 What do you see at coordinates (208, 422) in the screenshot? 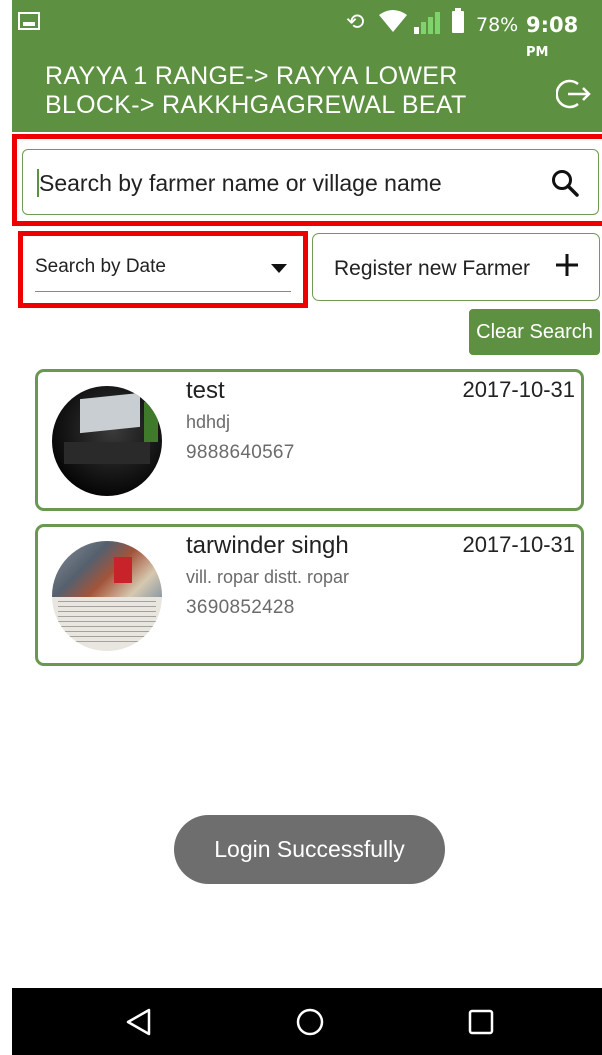
I see `farmer-village: hdhdj` at bounding box center [208, 422].